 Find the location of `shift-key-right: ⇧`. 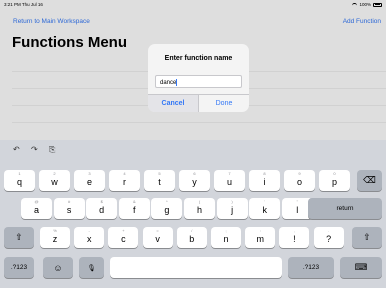

shift-key-right: ⇧ is located at coordinates (367, 237).